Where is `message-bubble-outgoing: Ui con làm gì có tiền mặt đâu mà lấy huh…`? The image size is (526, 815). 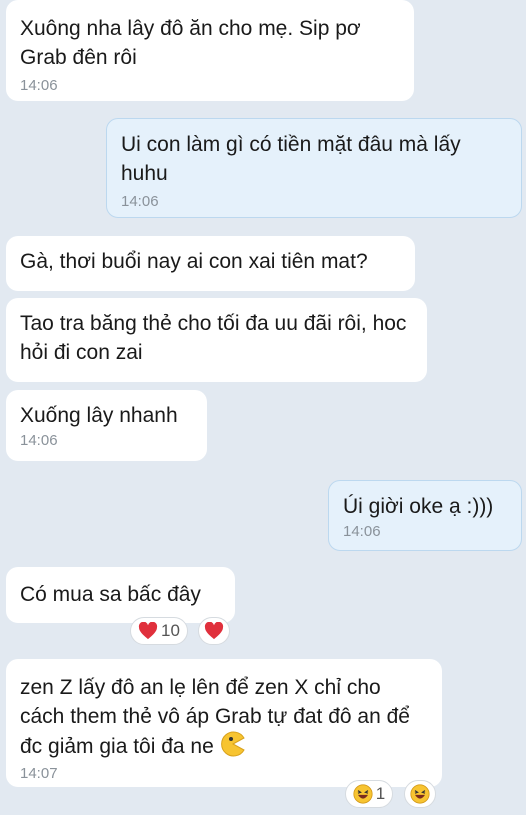 message-bubble-outgoing: Ui con làm gì có tiền mặt đâu mà lấy huh… is located at coordinates (314, 168).